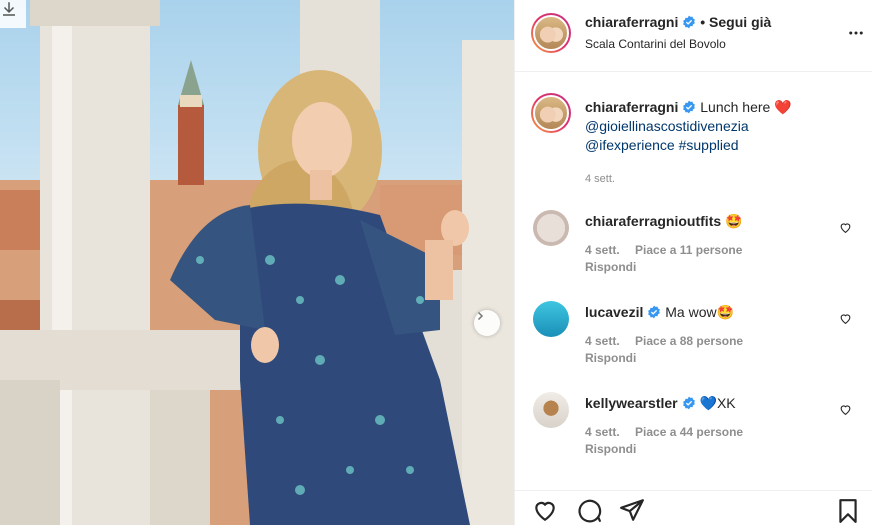 Image resolution: width=872 pixels, height=525 pixels. I want to click on comment-meta: 4 sett. Piace a 44 persone, so click(720, 432).